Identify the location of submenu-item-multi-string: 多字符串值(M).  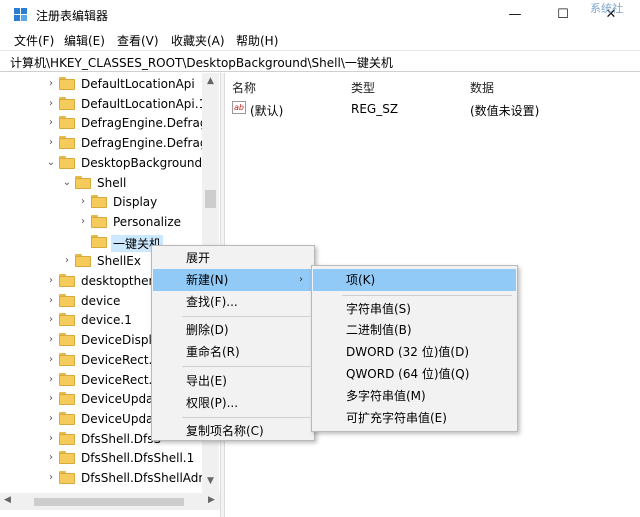
(414, 396).